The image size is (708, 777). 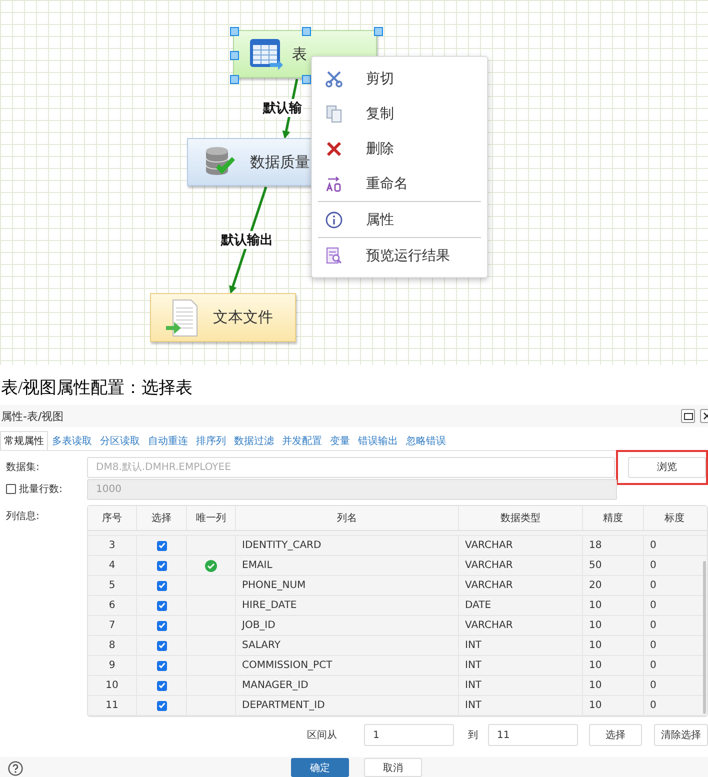 I want to click on flow-node: 文本文件, so click(x=223, y=317).